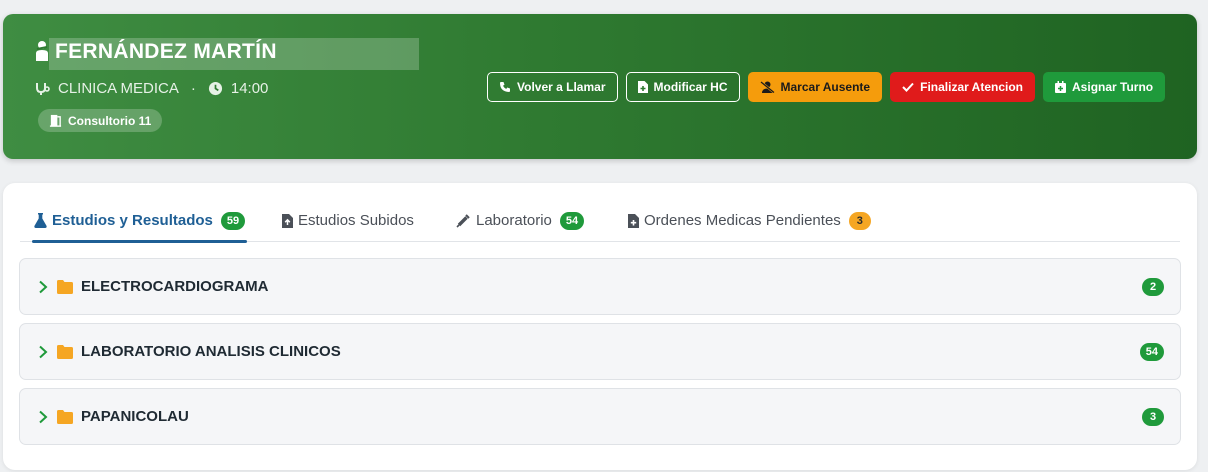 The width and height of the screenshot is (1208, 472). I want to click on mark-absent-label: Marcar Ausente, so click(825, 87).